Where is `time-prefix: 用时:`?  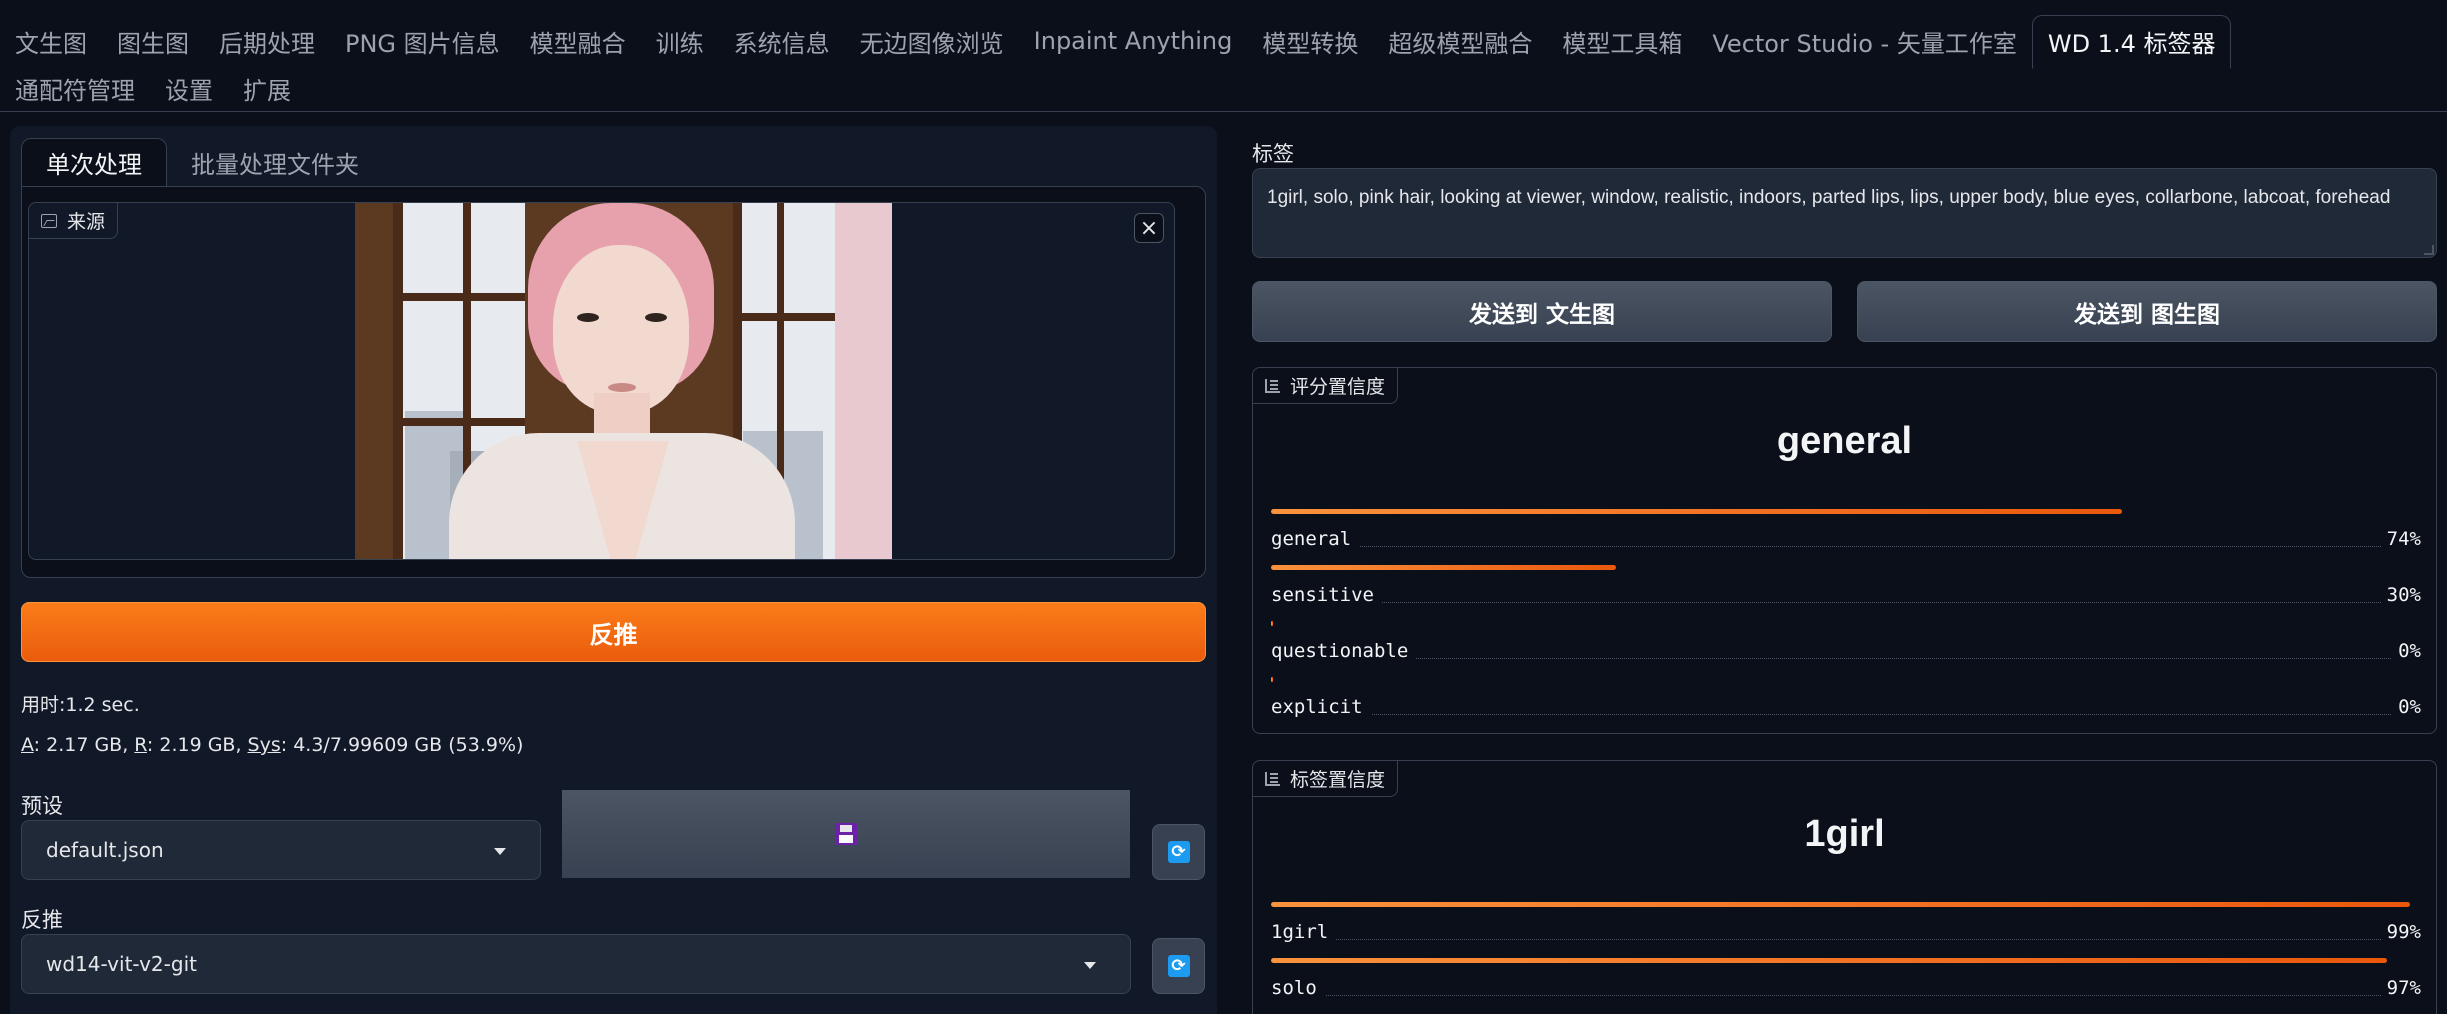
time-prefix: 用时: is located at coordinates (43, 705).